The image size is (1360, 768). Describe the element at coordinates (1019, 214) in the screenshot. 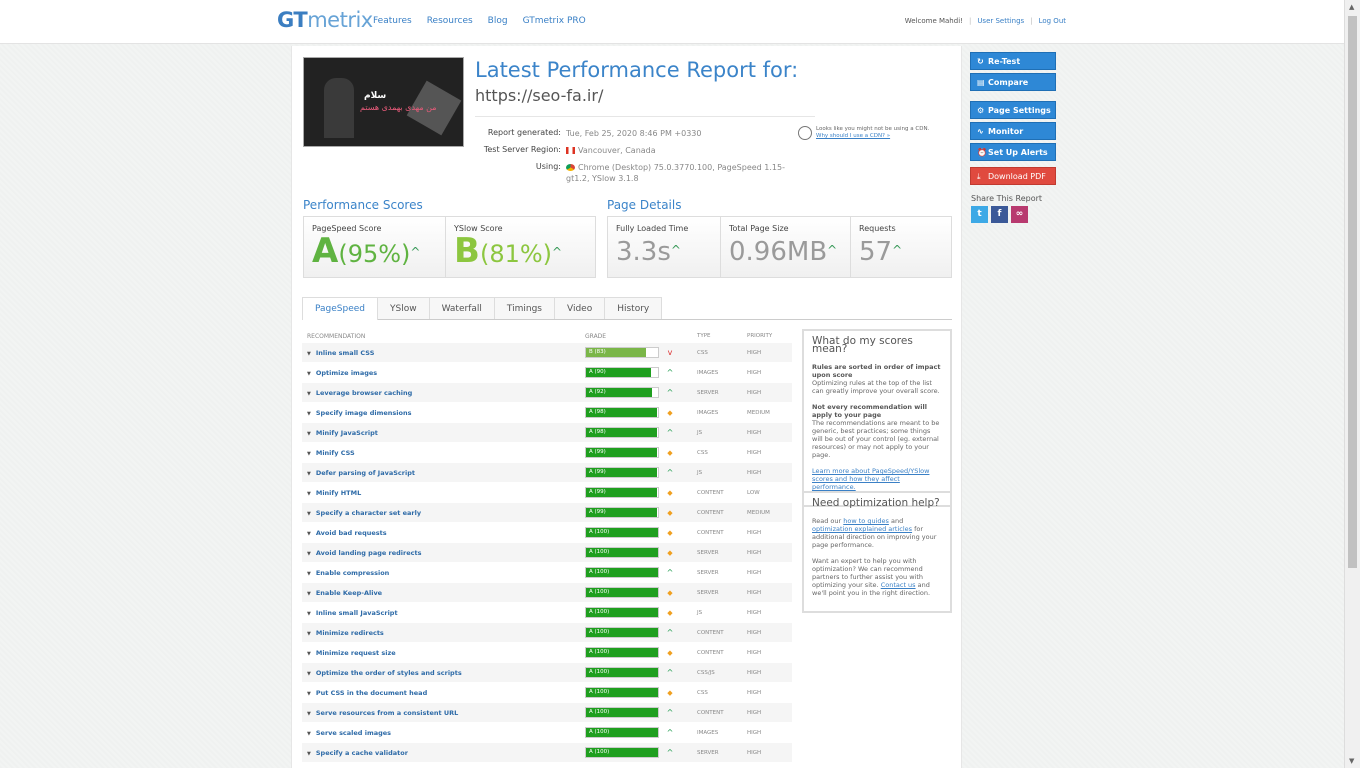

I see `link-icon: ∞` at that location.